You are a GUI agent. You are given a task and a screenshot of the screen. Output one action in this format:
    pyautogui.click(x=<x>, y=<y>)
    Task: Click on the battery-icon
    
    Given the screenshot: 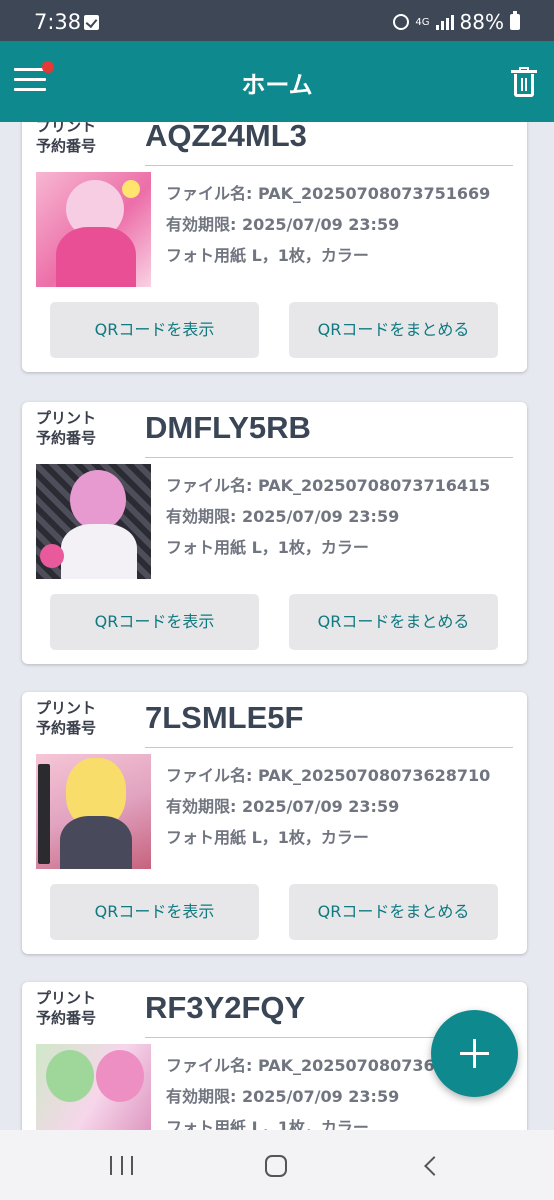 What is the action you would take?
    pyautogui.click(x=515, y=20)
    